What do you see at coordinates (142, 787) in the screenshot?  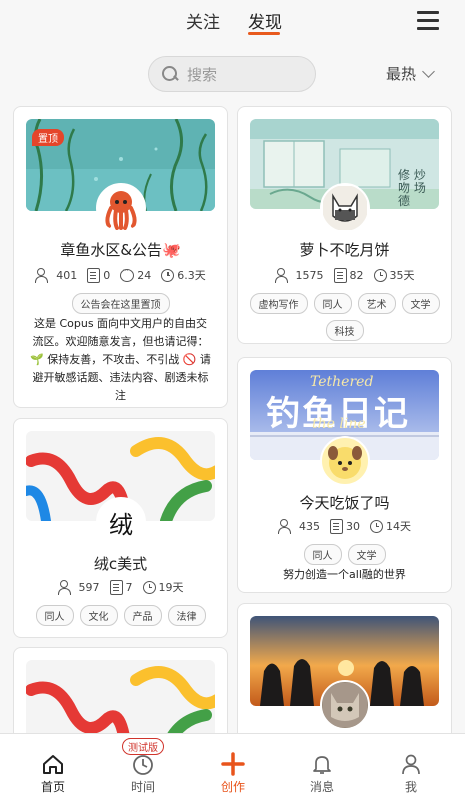 I see `nav-label: 时间` at bounding box center [142, 787].